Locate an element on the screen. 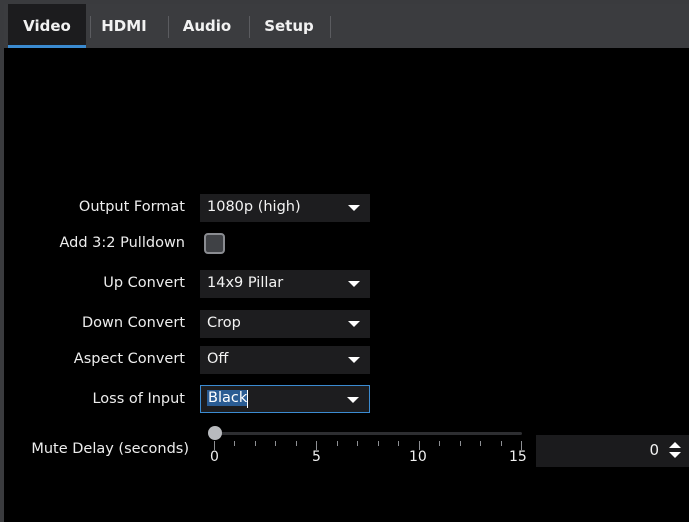 The width and height of the screenshot is (689, 522). loss-of-input-label: Loss of Input is located at coordinates (138, 399).